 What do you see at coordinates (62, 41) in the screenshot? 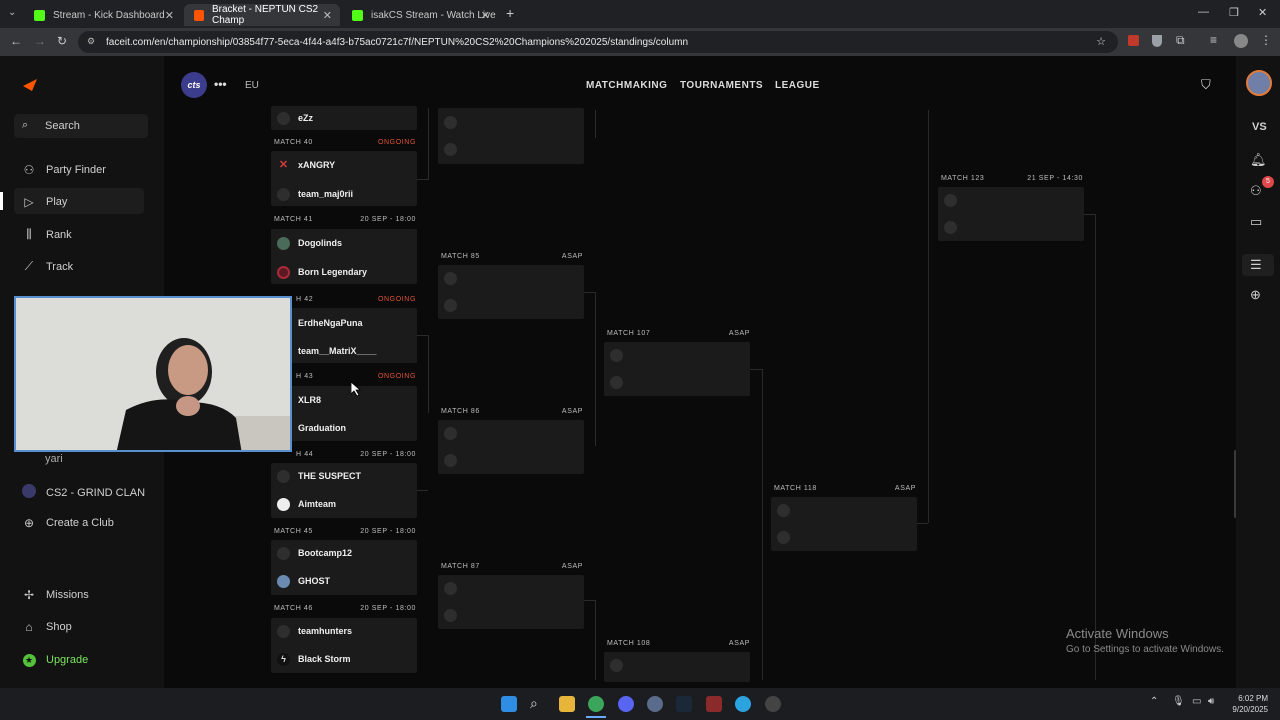
I see `reload-icon: ↻` at bounding box center [62, 41].